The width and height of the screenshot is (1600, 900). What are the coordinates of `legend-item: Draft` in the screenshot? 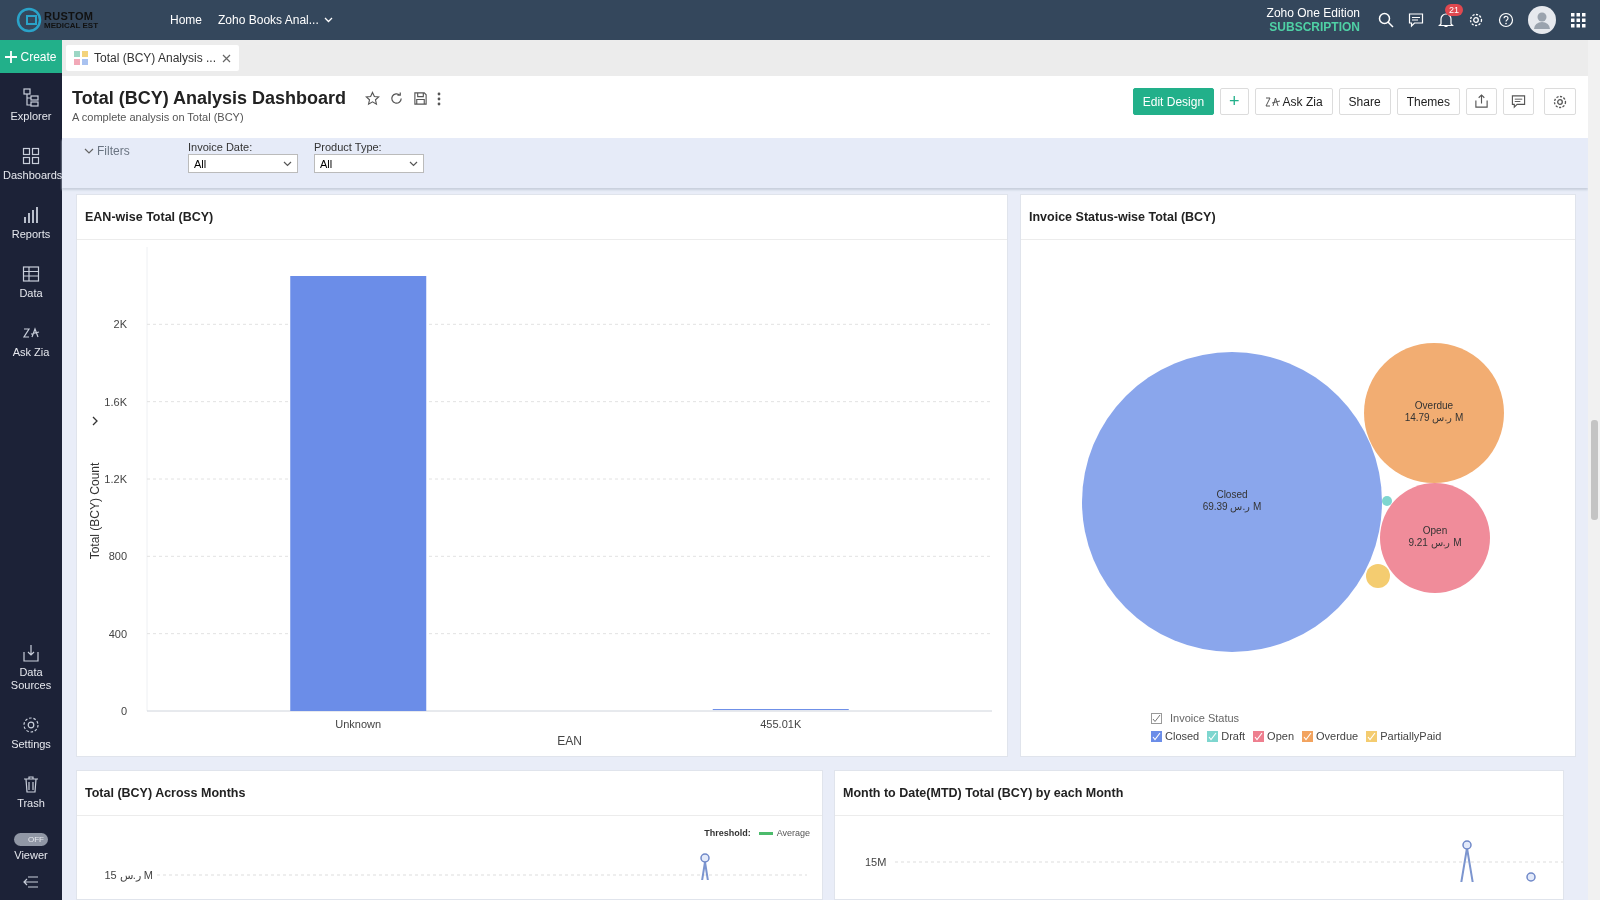 It's located at (1226, 736).